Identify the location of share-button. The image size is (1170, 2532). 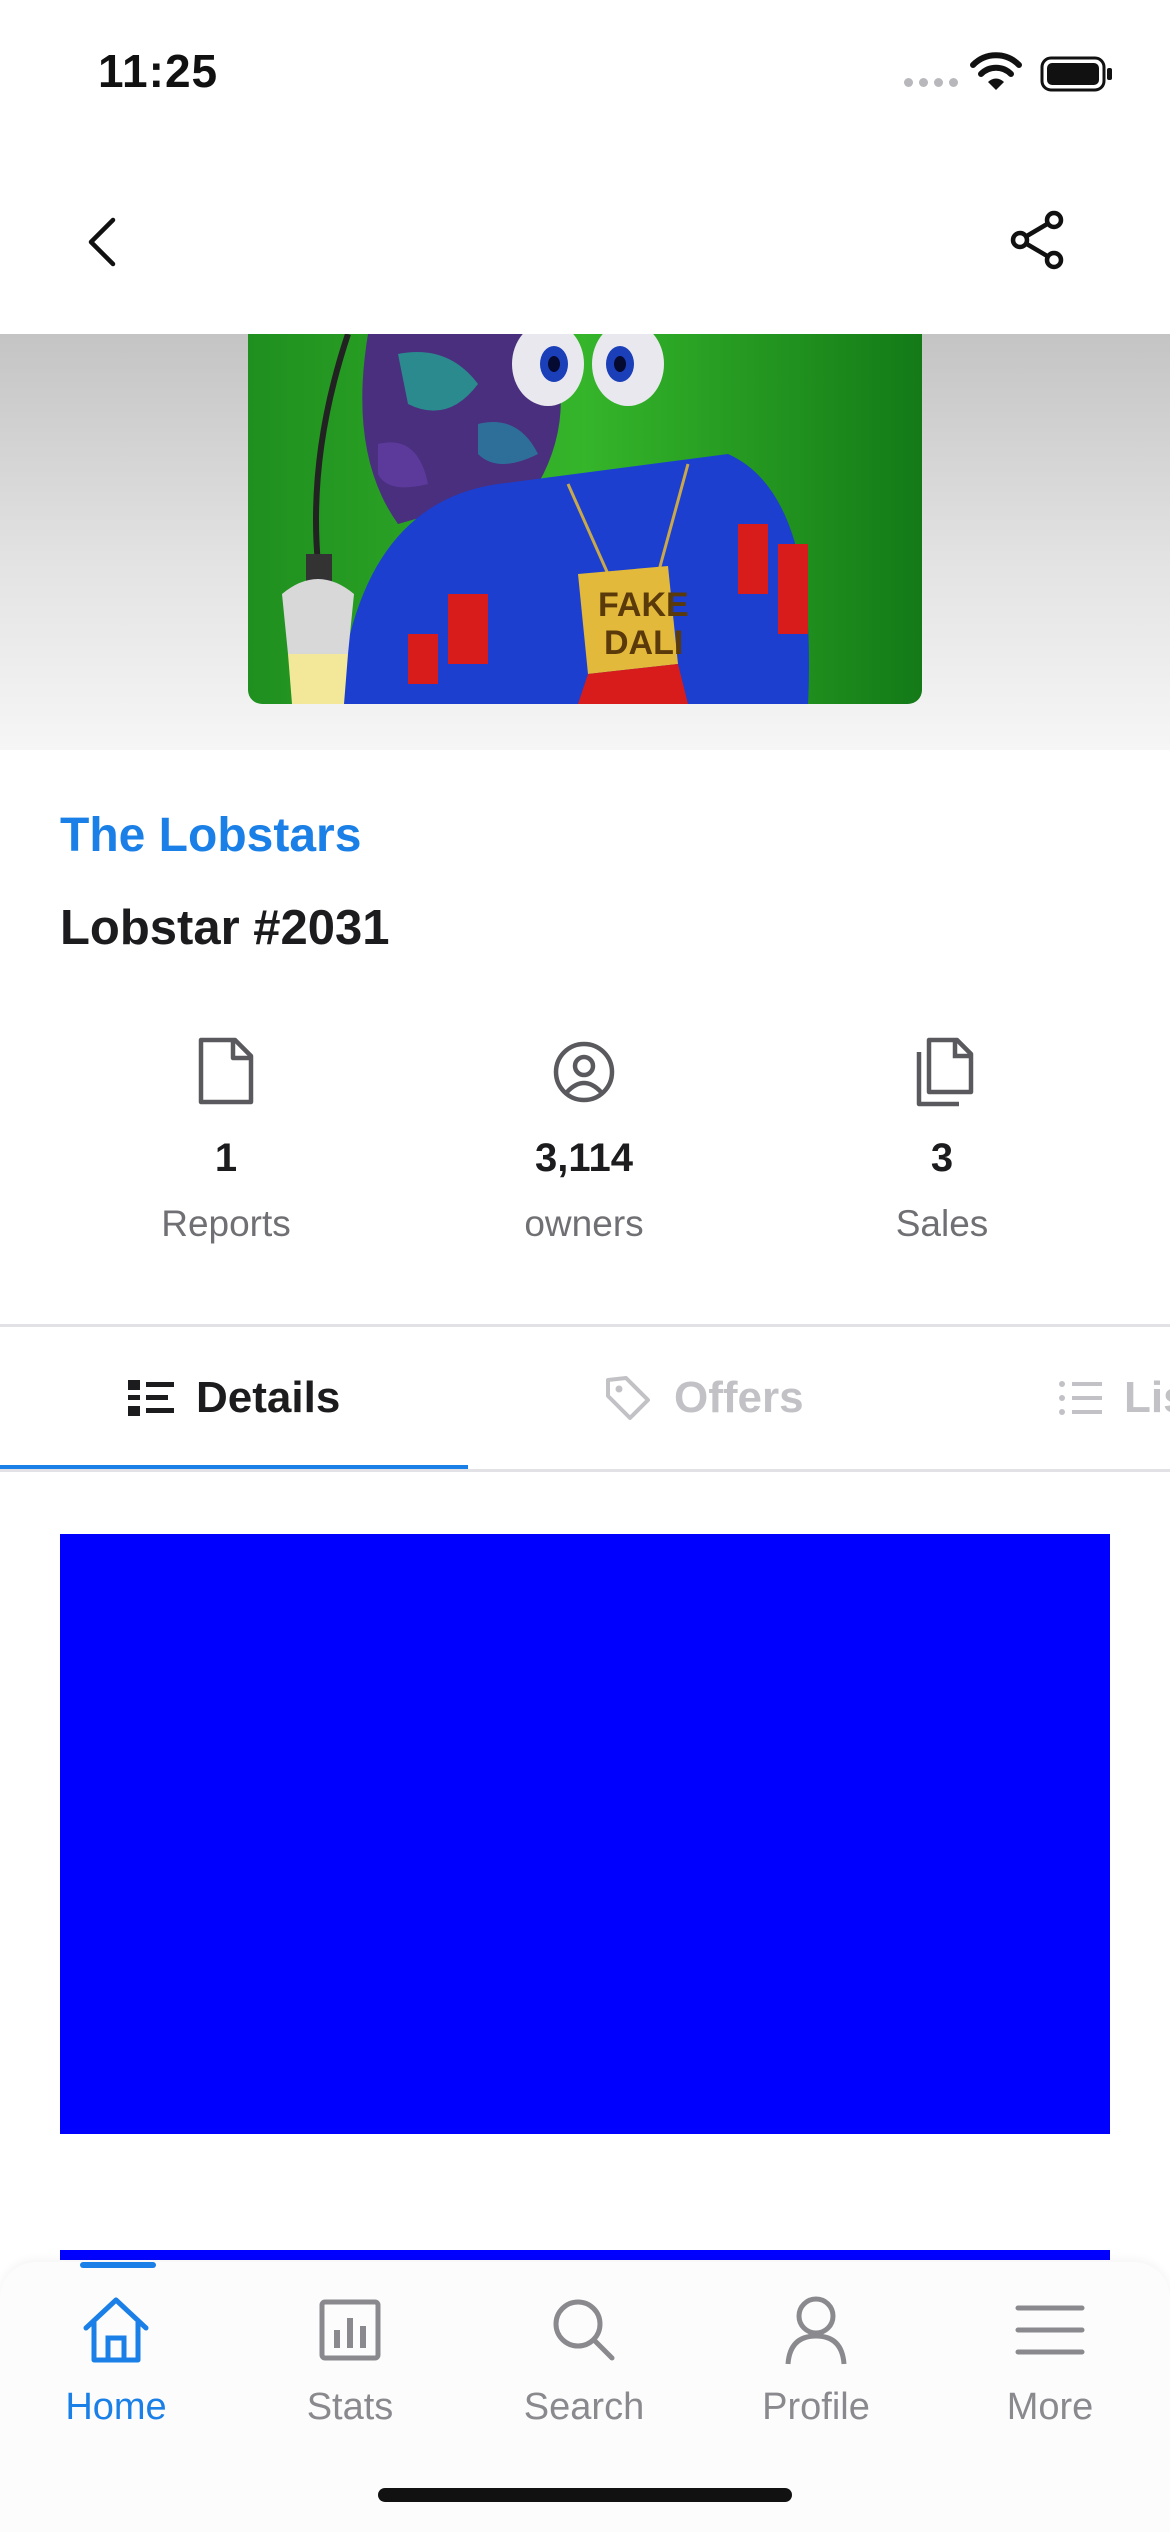
(1038, 240).